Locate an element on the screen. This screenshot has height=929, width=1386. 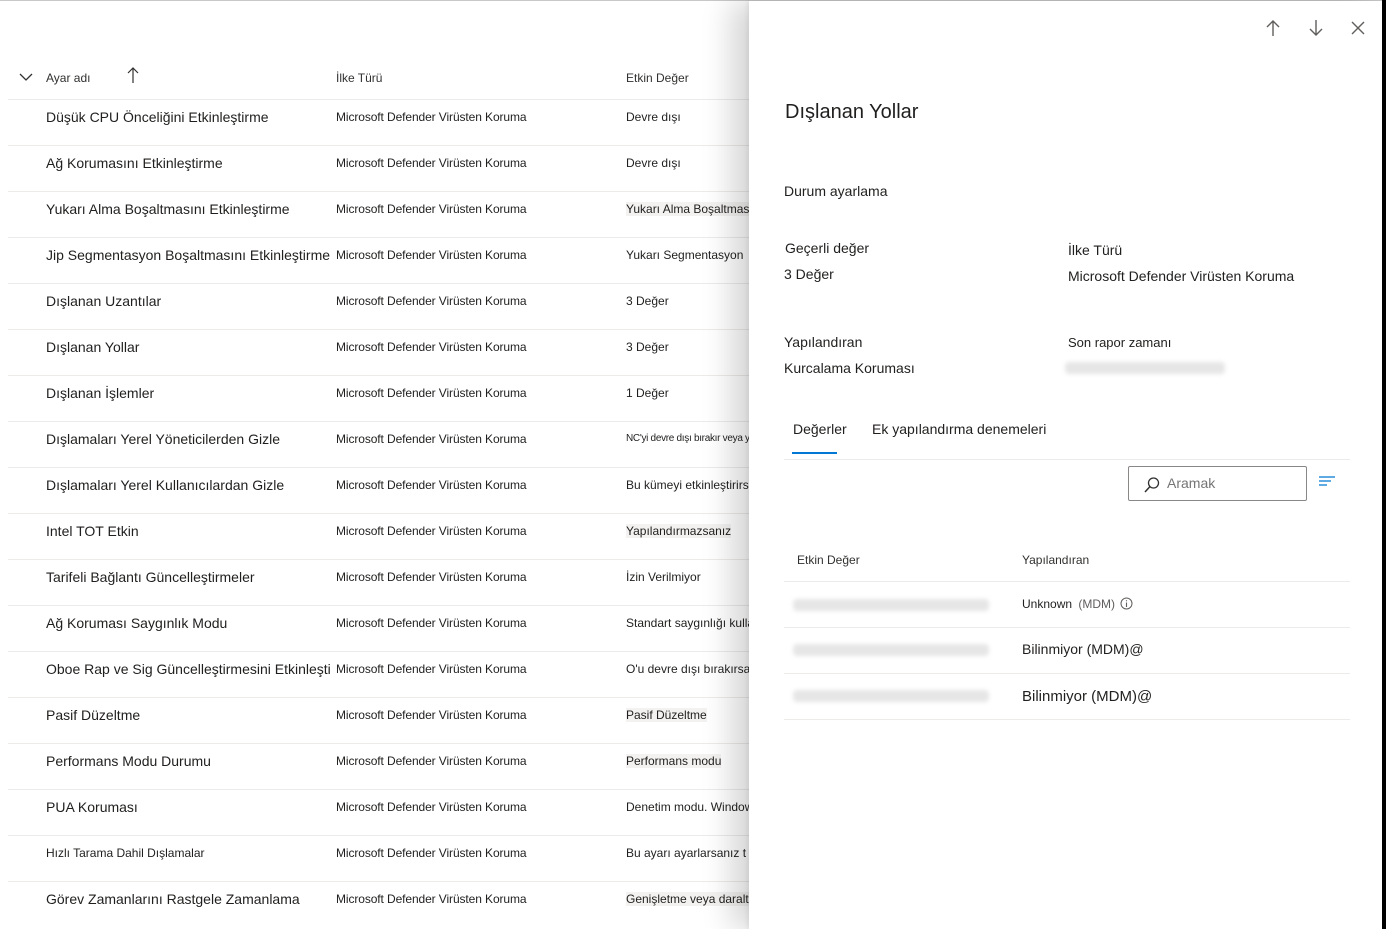
current-value: 3 Değer is located at coordinates (809, 274).